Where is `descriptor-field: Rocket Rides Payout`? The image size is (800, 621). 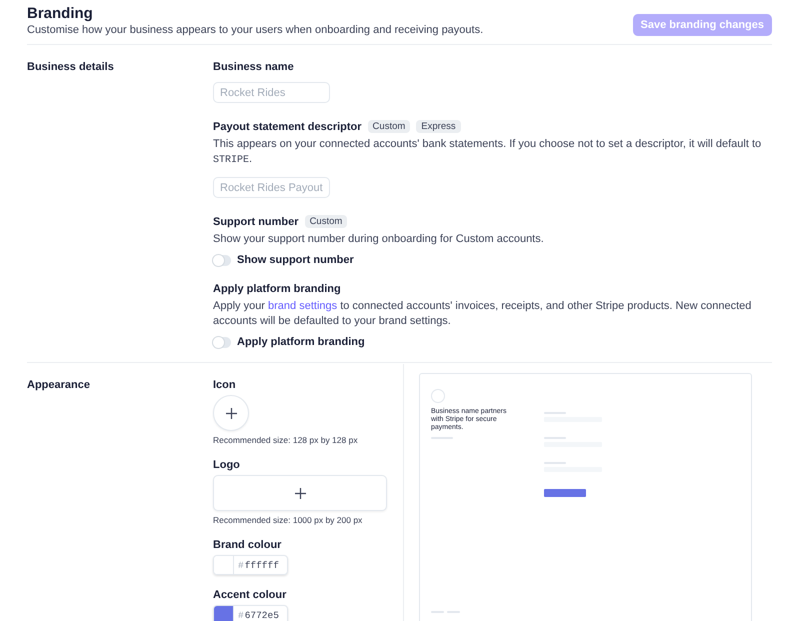
descriptor-field: Rocket Rides Payout is located at coordinates (271, 187).